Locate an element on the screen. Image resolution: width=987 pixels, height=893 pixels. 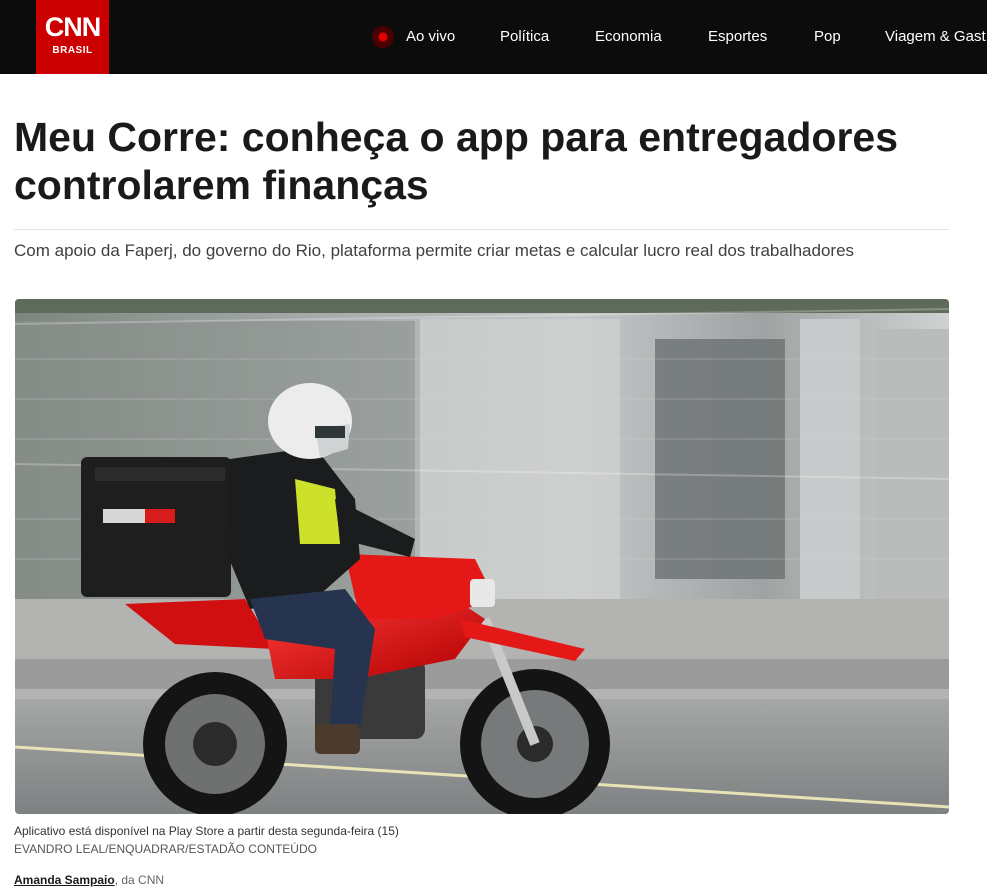
nav-item-viagem-gastronomia: Viagem & Gast is located at coordinates (935, 37).